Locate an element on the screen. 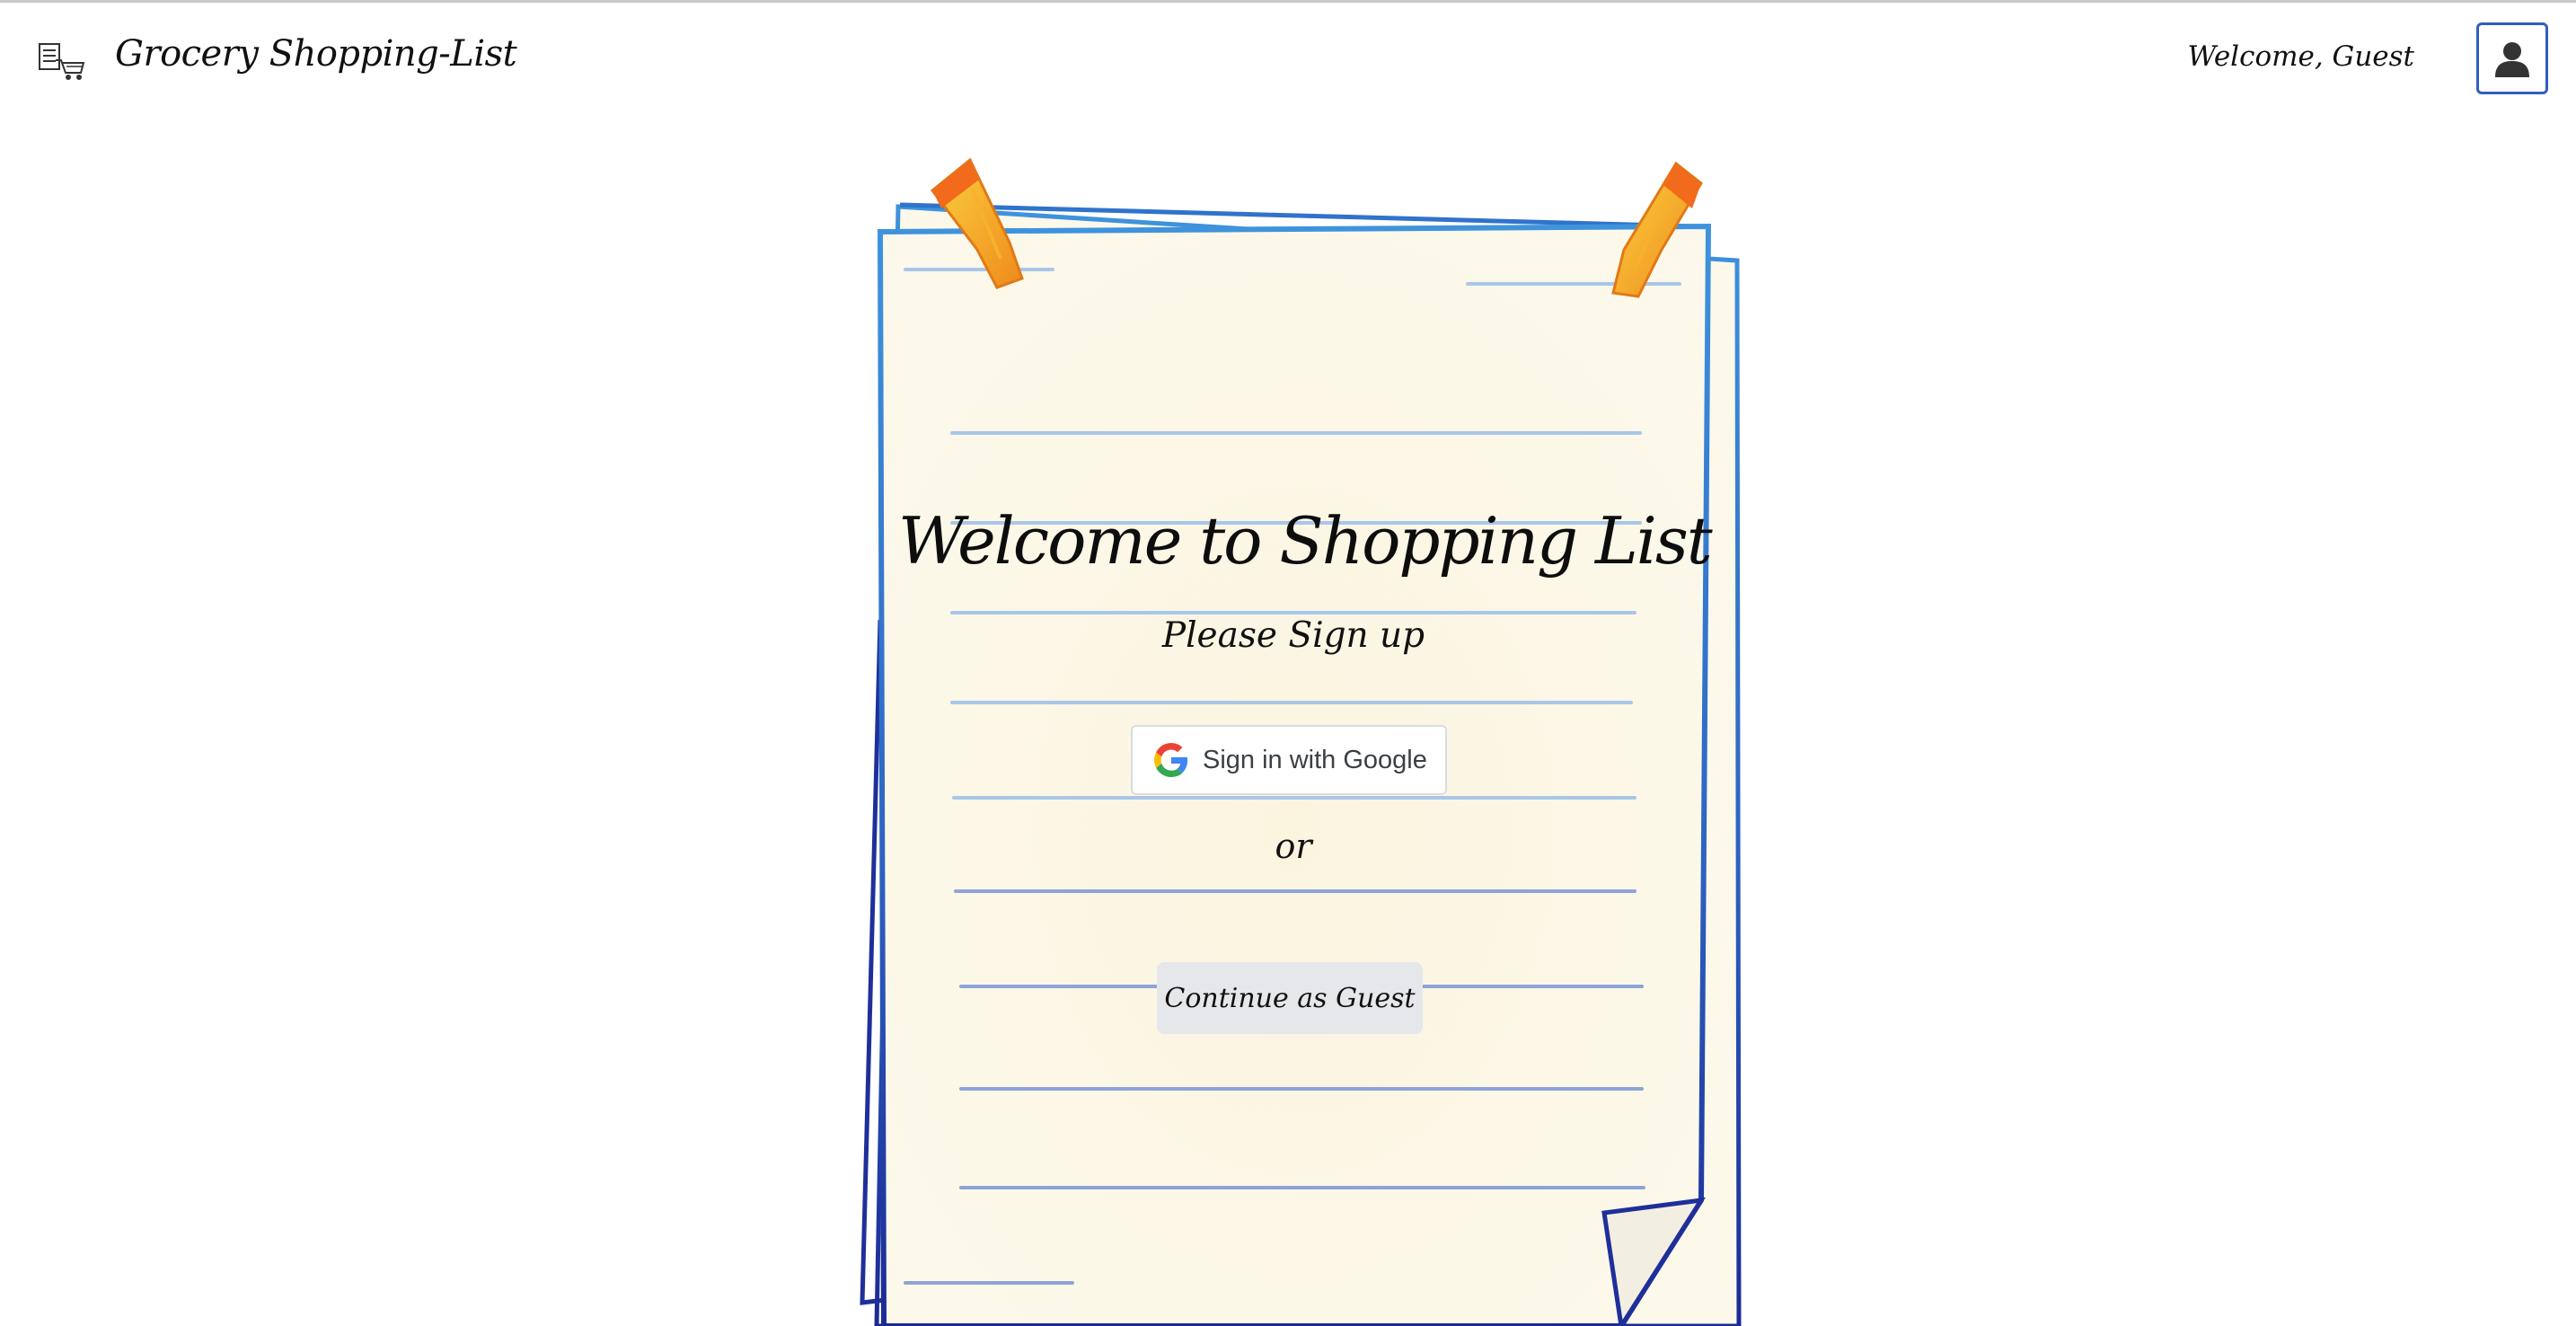 This screenshot has width=2576, height=1326. google-sign-in-label: Sign in with Google is located at coordinates (1315, 759).